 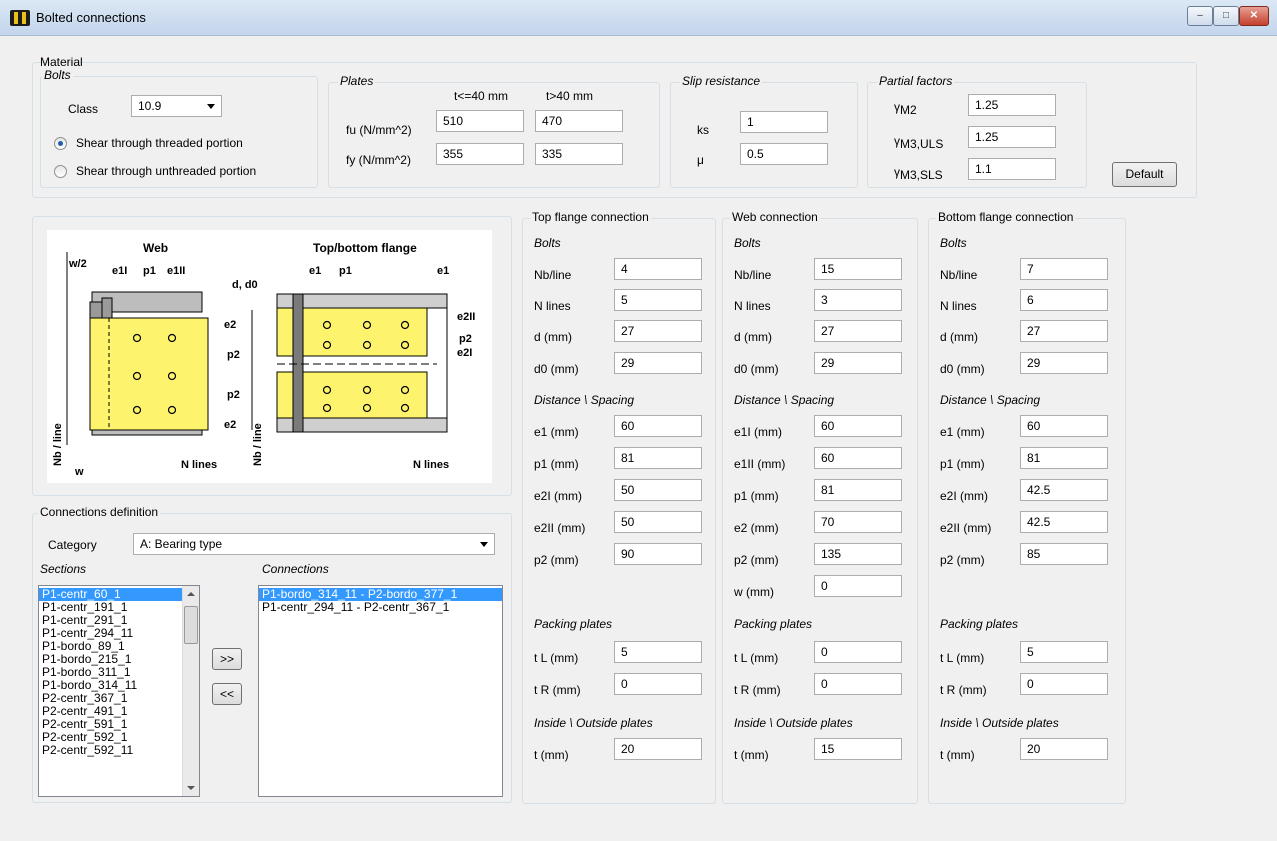 What do you see at coordinates (558, 496) in the screenshot?
I see `top-s3-label: e2I (mm)` at bounding box center [558, 496].